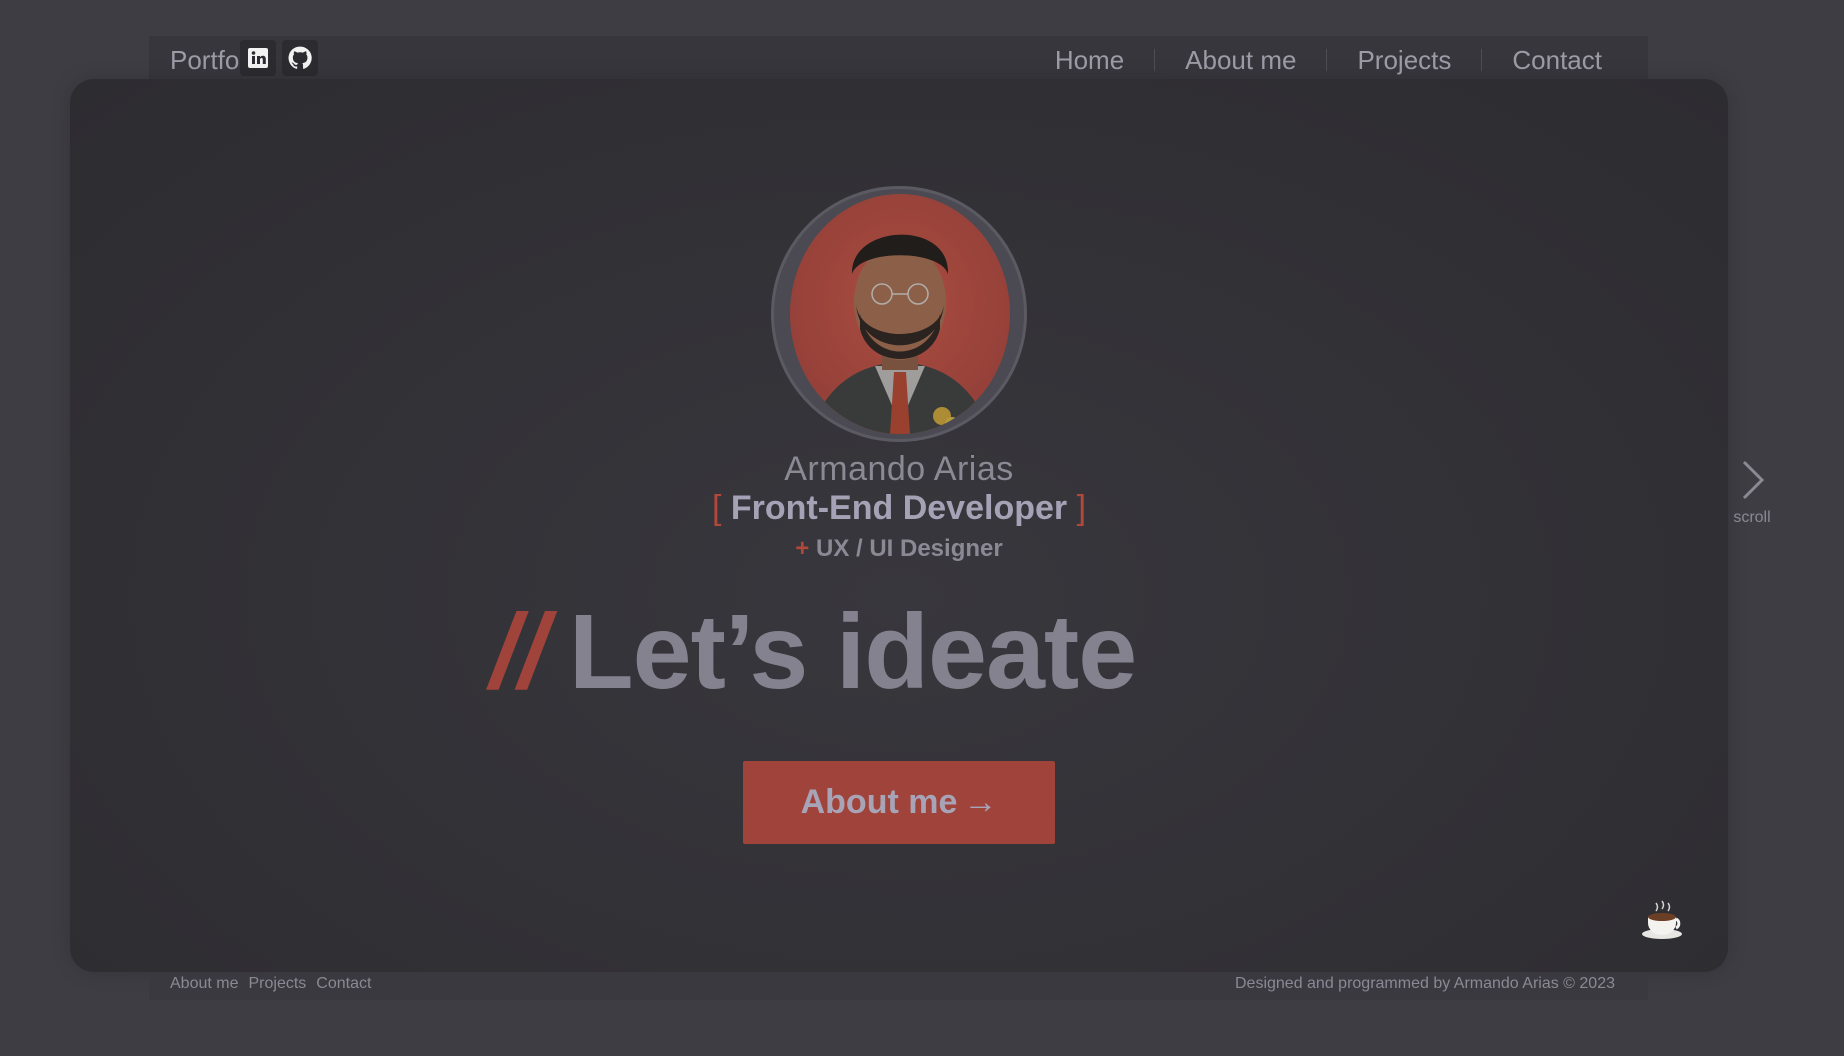 The width and height of the screenshot is (1844, 1056). I want to click on footer-links: About me Projects Contact, so click(270, 984).